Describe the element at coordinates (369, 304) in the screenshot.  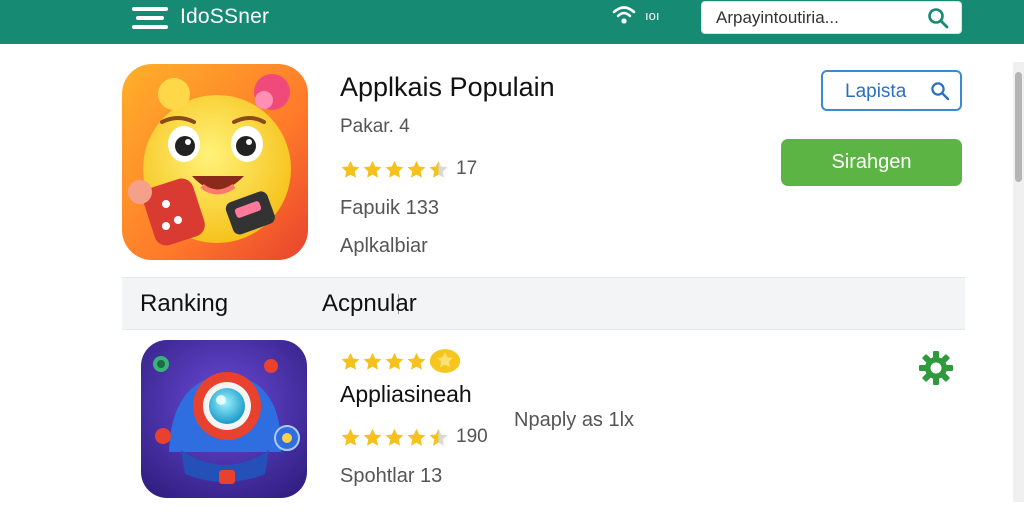
I see `tab-popular: Acpnular` at that location.